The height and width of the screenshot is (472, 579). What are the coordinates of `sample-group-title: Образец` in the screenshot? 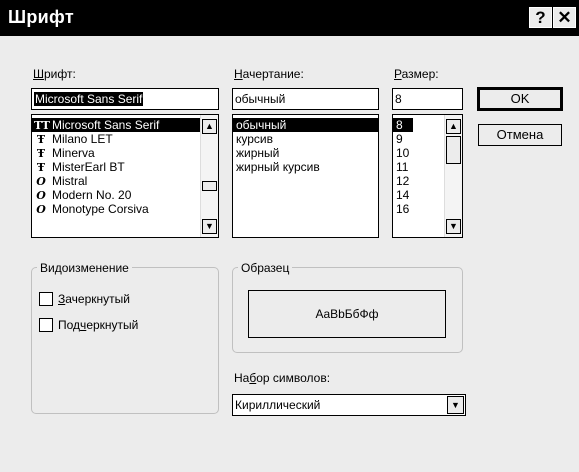 It's located at (265, 268).